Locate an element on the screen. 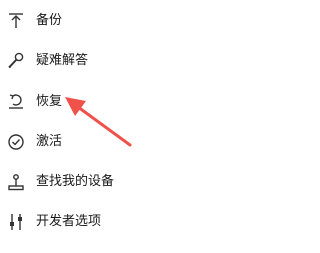 The image size is (320, 253). backup-arrow-icon is located at coordinates (16, 21).